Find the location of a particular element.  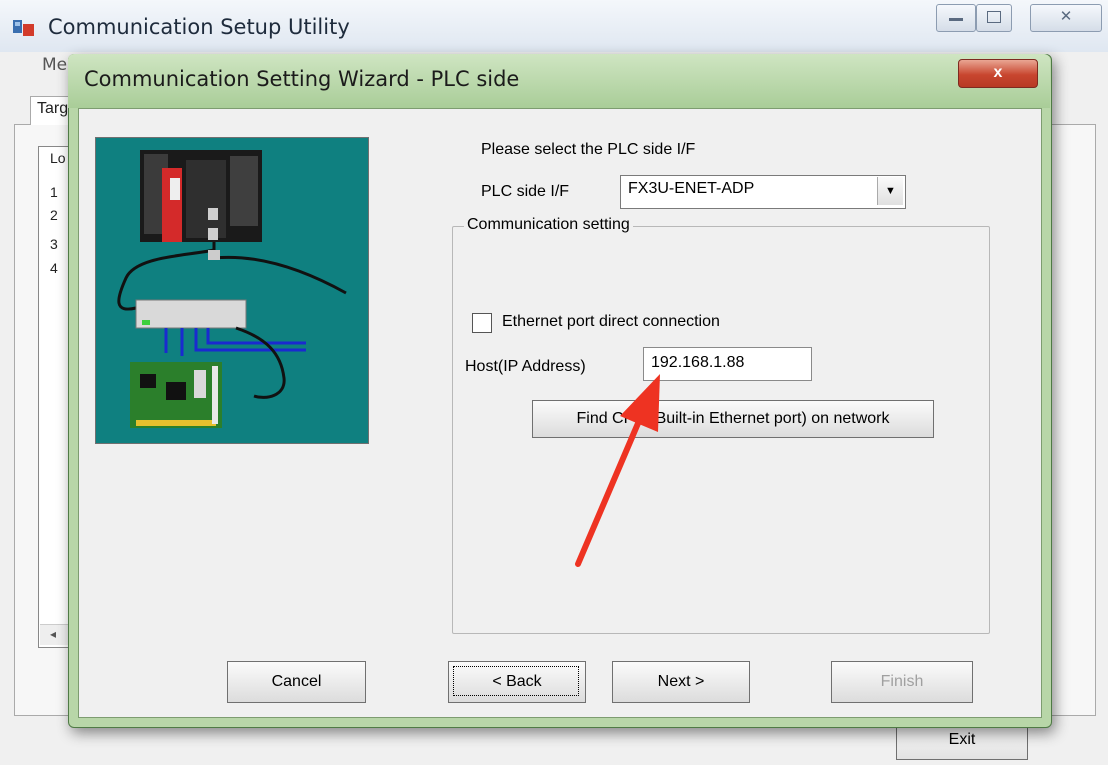

close-icon: x is located at coordinates (998, 72).